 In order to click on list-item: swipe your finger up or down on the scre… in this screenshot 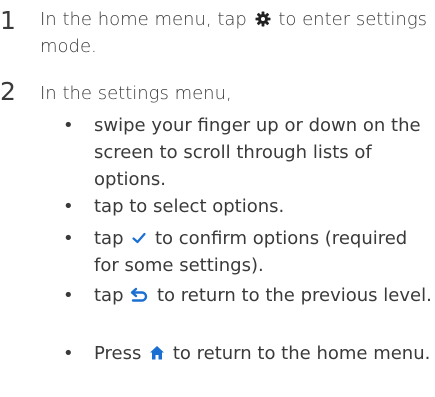, I will do `click(257, 152)`.